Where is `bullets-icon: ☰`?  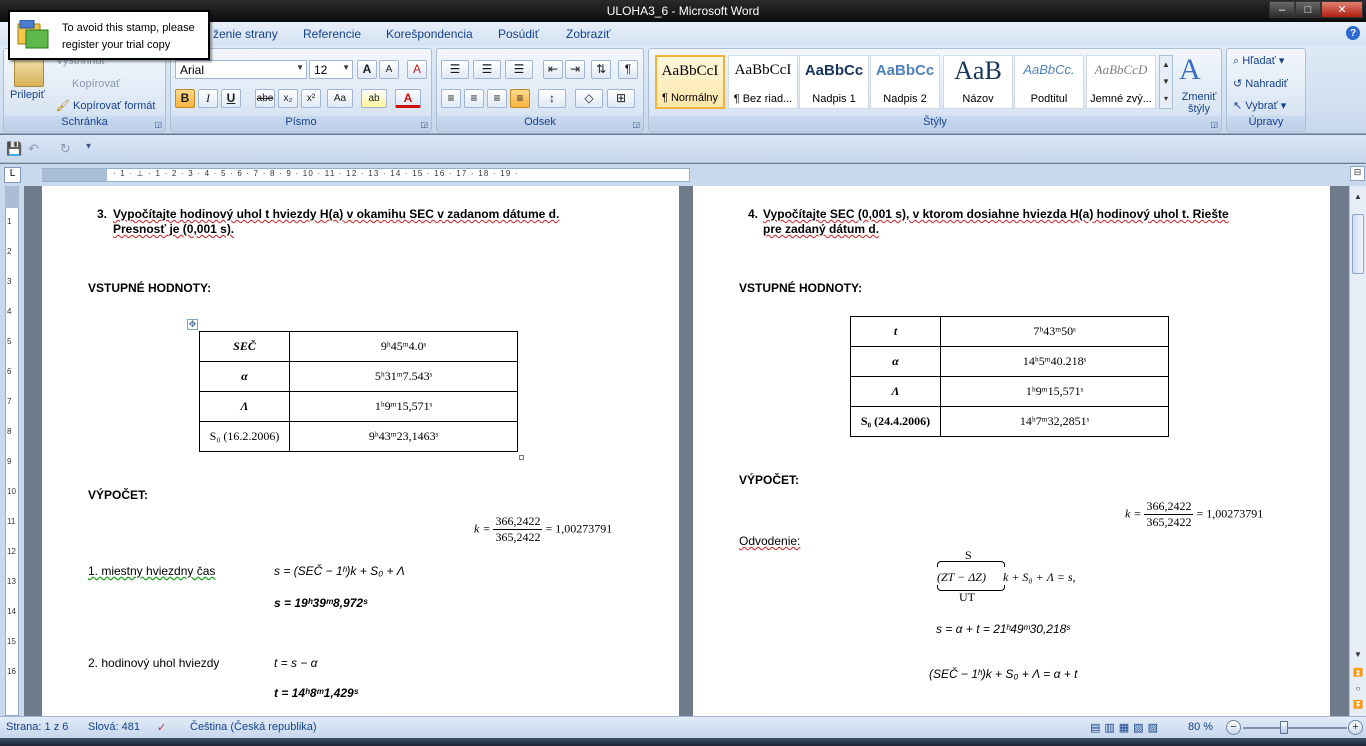 bullets-icon: ☰ is located at coordinates (455, 69).